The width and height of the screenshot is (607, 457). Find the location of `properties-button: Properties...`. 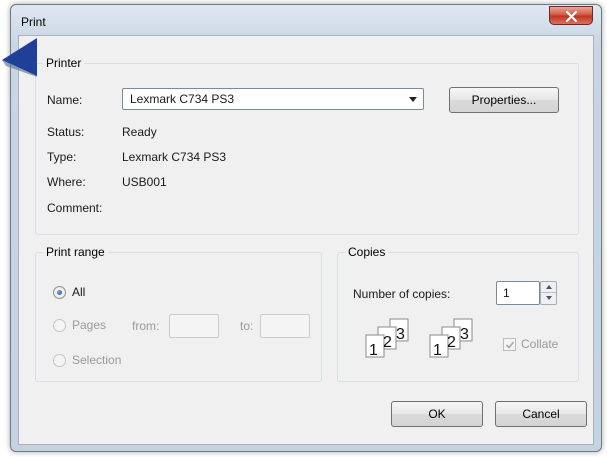

properties-button: Properties... is located at coordinates (504, 100).